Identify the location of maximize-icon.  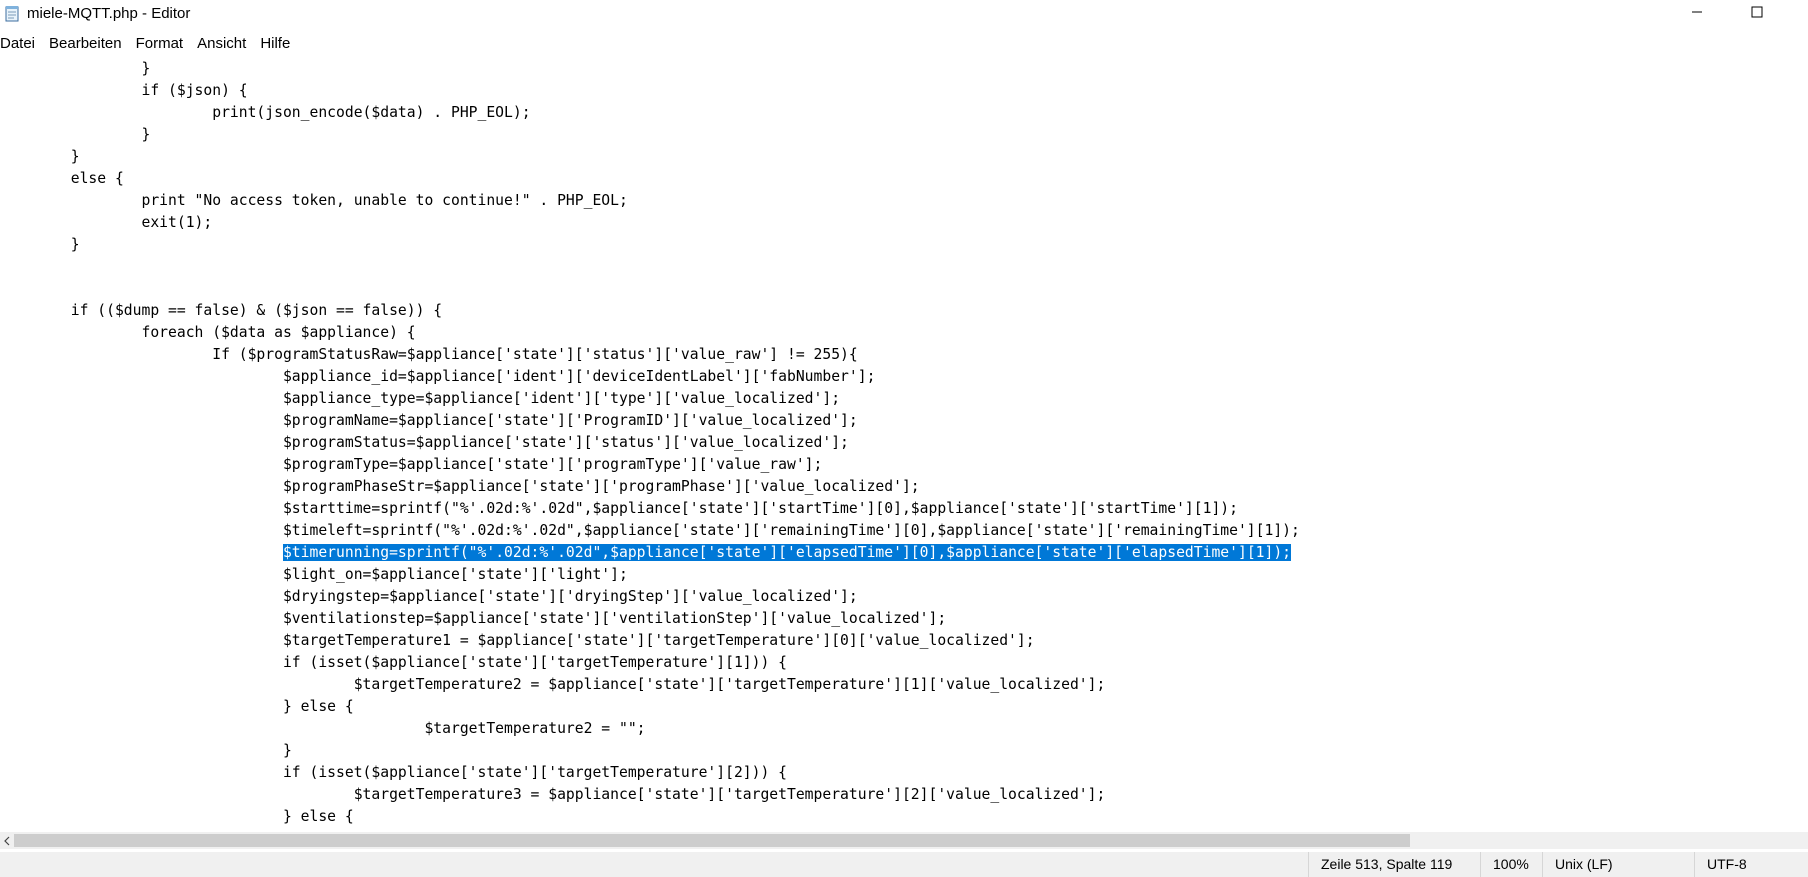
(1757, 14).